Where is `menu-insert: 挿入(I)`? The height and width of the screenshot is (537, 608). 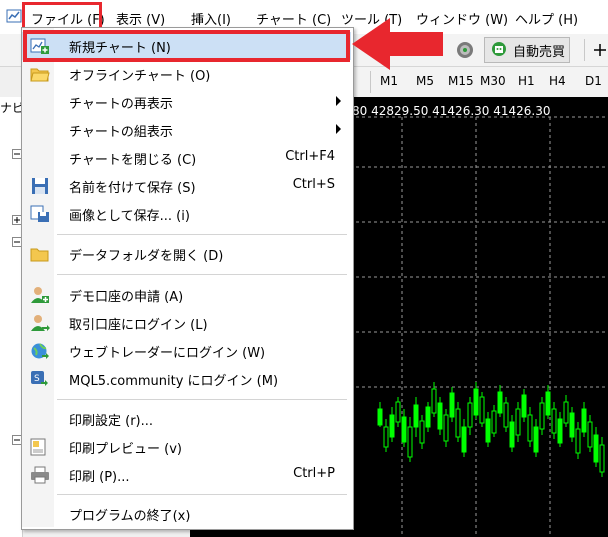
menu-insert: 挿入(I) is located at coordinates (211, 18).